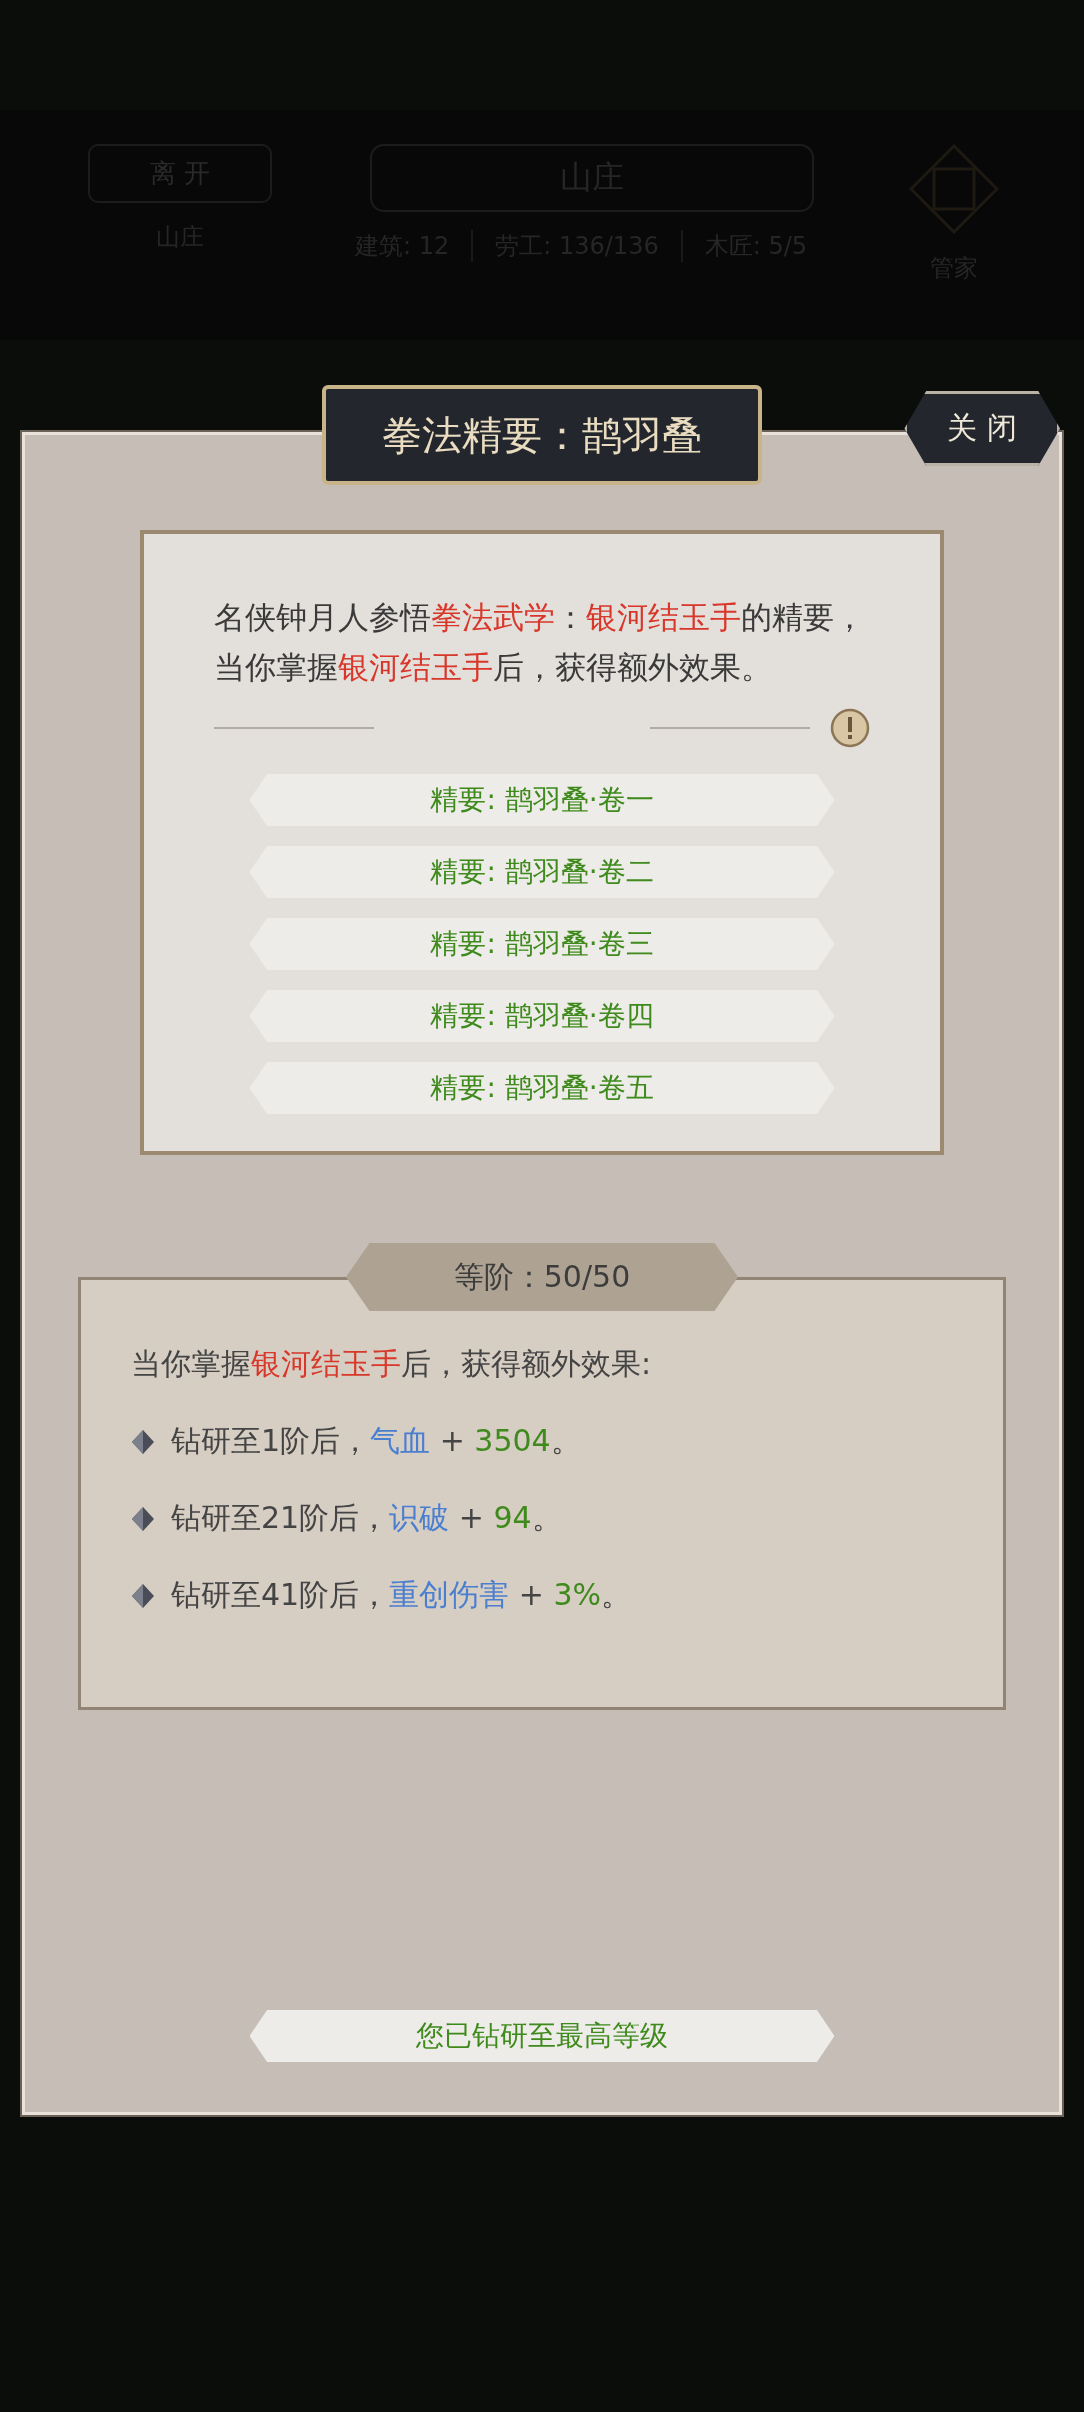  Describe the element at coordinates (542, 872) in the screenshot. I see `volume-item: 精要: 鹊羽叠·卷二` at that location.